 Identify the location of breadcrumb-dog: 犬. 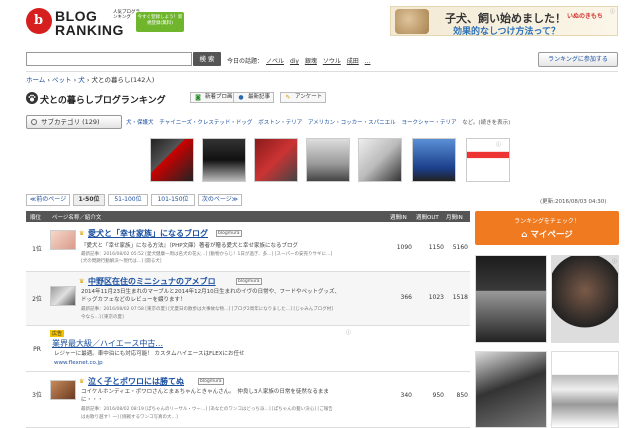
(81, 80).